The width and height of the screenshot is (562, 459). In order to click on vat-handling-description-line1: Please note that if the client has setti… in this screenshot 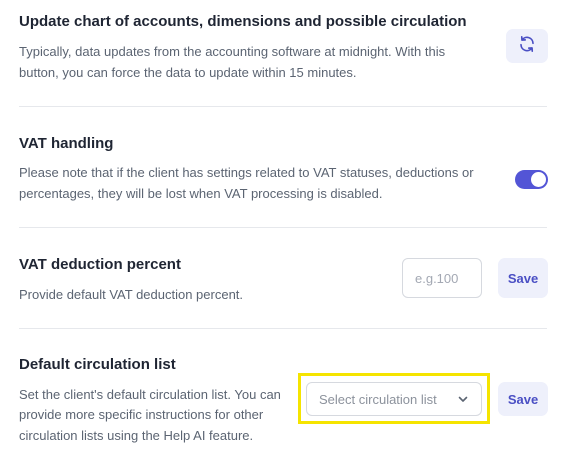, I will do `click(246, 172)`.